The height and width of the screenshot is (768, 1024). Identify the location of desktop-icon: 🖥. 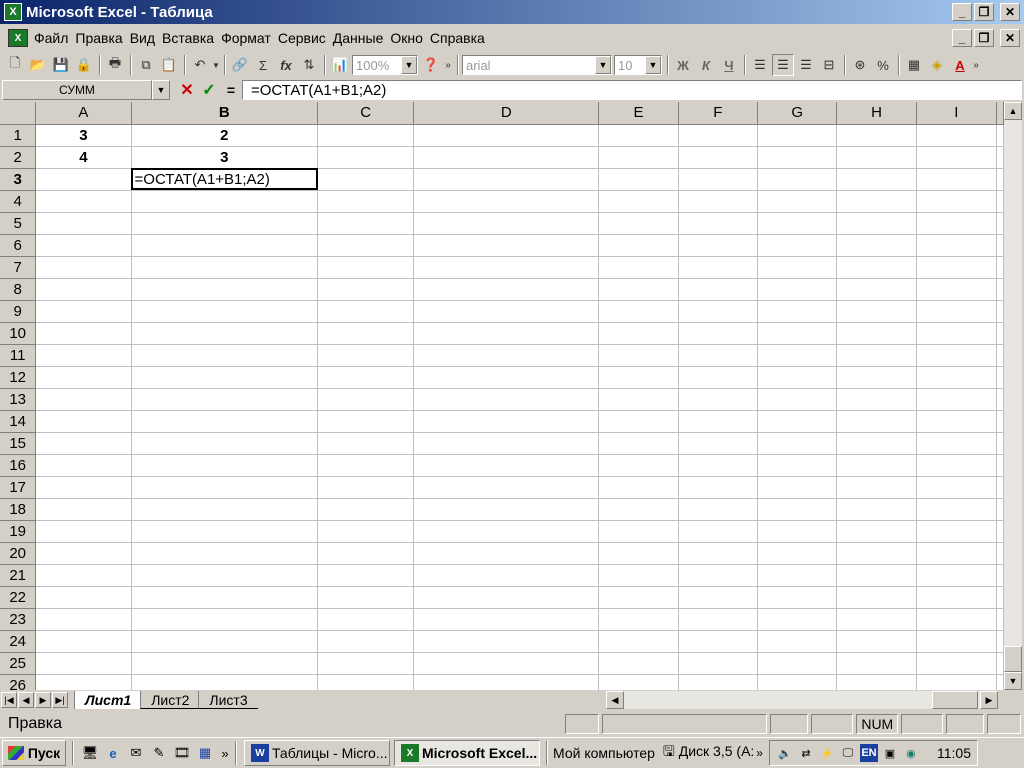
(90, 753).